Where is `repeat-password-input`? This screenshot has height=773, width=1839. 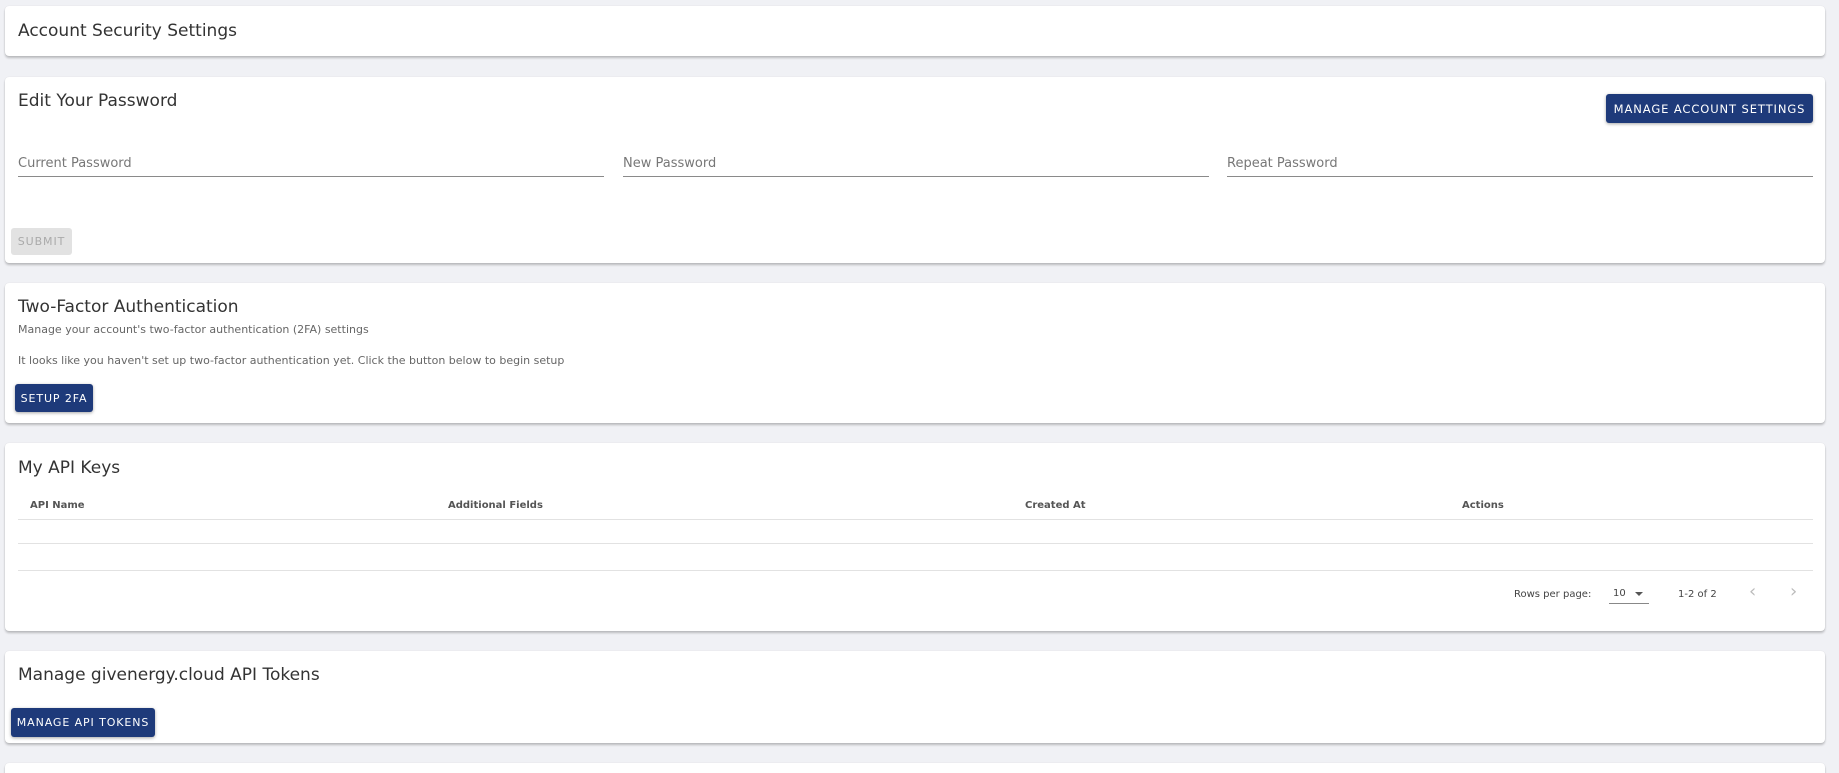
repeat-password-input is located at coordinates (1520, 160).